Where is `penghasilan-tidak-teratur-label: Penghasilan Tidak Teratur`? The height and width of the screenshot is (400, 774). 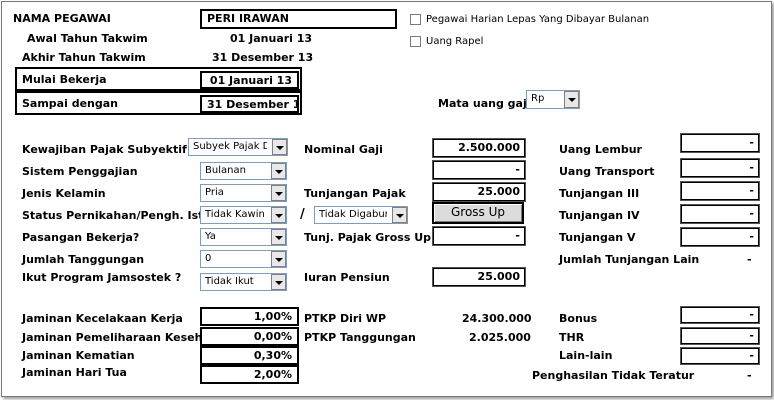 penghasilan-tidak-teratur-label: Penghasilan Tidak Teratur is located at coordinates (613, 375).